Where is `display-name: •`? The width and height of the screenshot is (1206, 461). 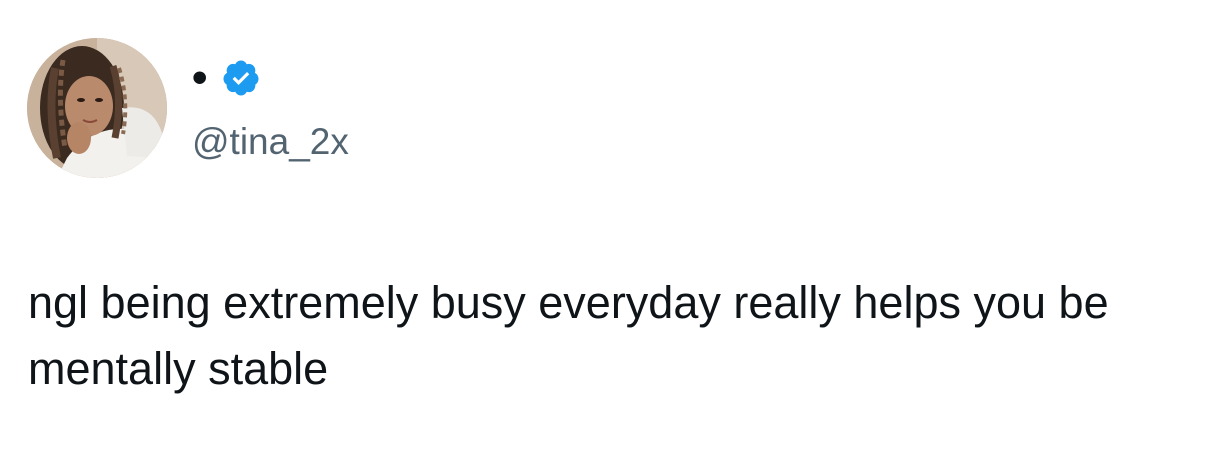 display-name: • is located at coordinates (199, 78).